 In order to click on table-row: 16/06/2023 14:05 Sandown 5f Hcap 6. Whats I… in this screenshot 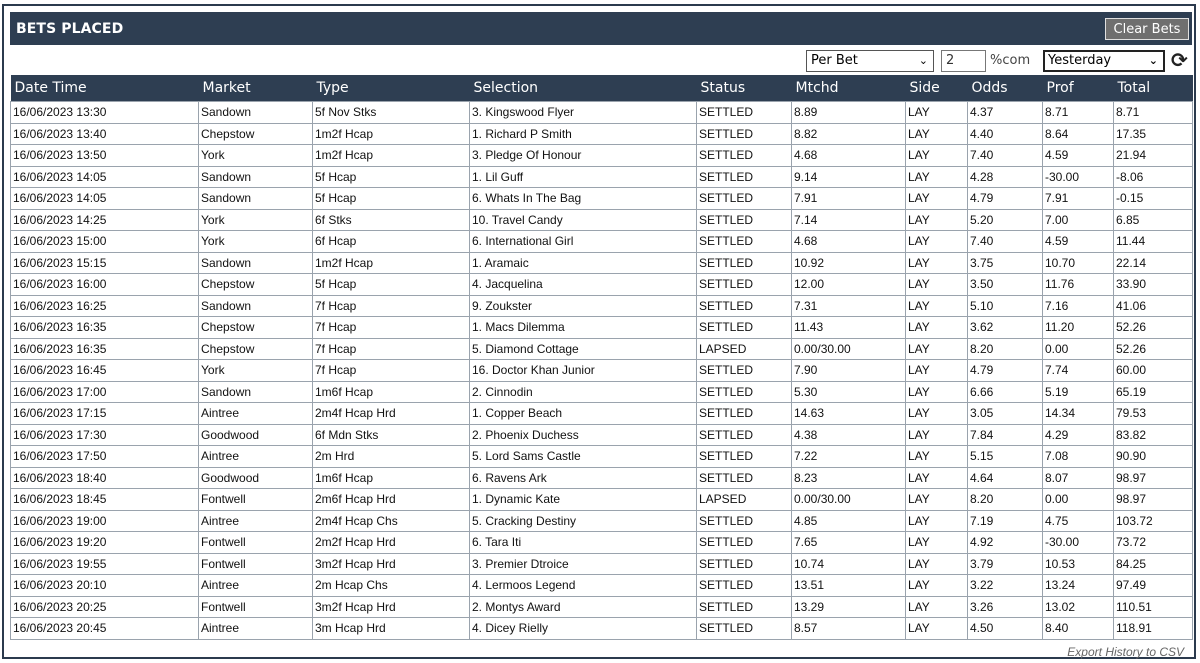, I will do `click(601, 198)`.